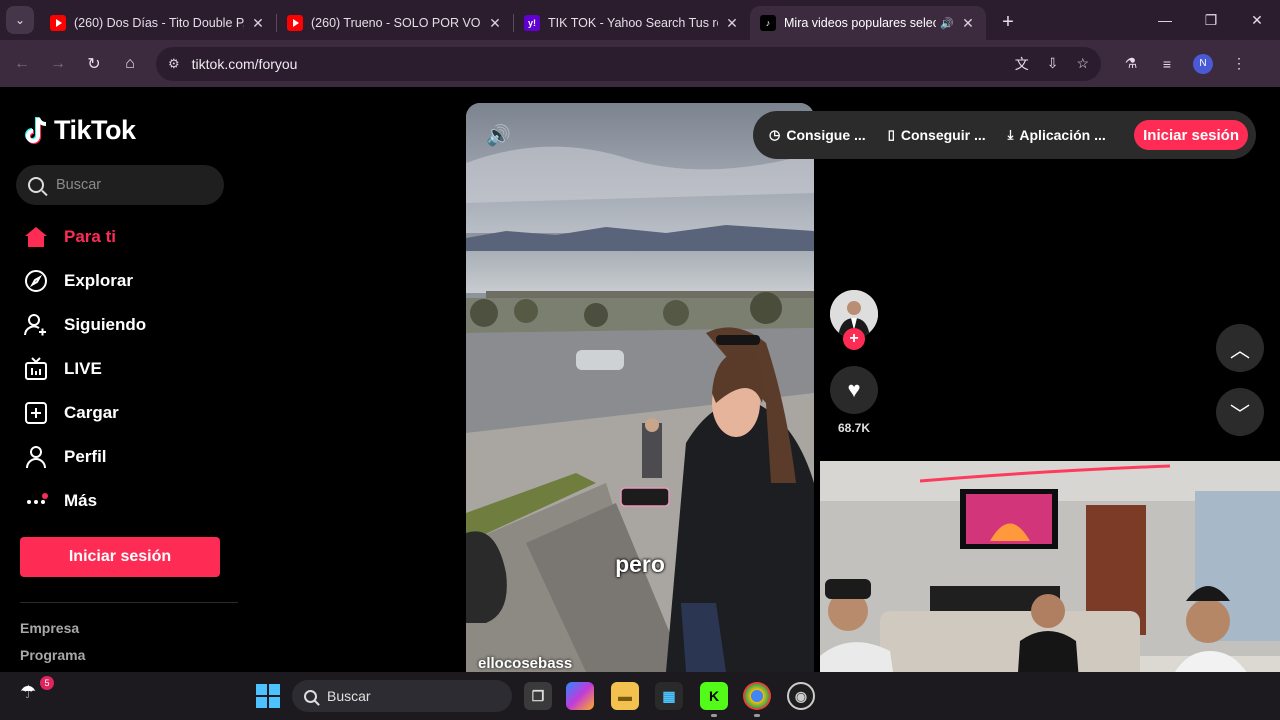  I want to click on notification-badge: 5, so click(47, 683).